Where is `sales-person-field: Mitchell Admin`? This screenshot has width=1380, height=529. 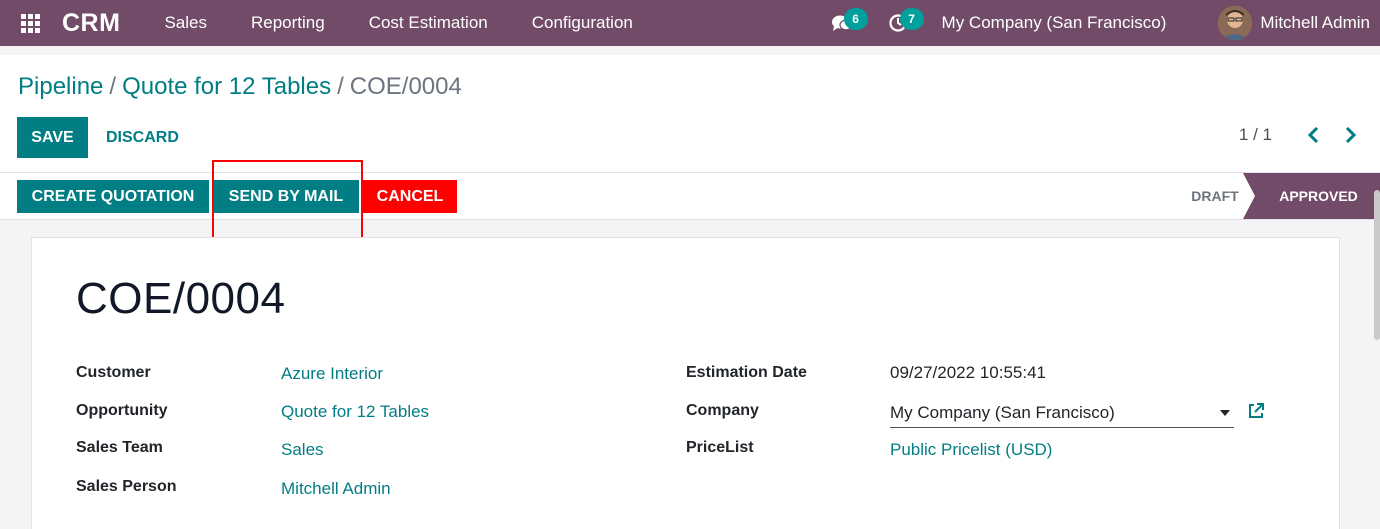
sales-person-field: Mitchell Admin is located at coordinates (336, 489).